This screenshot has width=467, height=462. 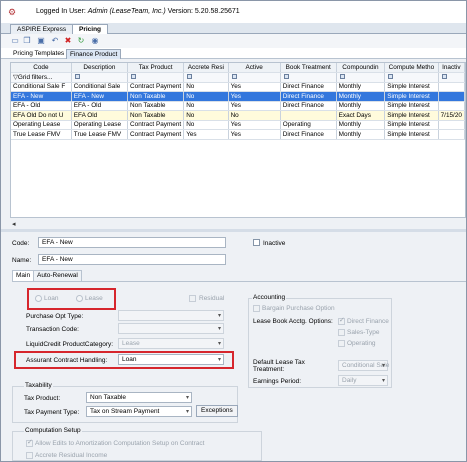 I want to click on allow-edits-checkbox, so click(x=29, y=442).